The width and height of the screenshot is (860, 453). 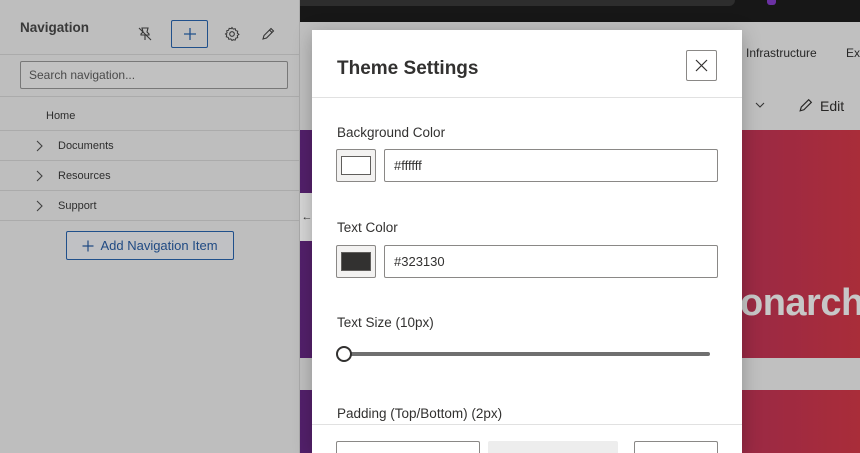 I want to click on background-color-picker-button, so click(x=356, y=165).